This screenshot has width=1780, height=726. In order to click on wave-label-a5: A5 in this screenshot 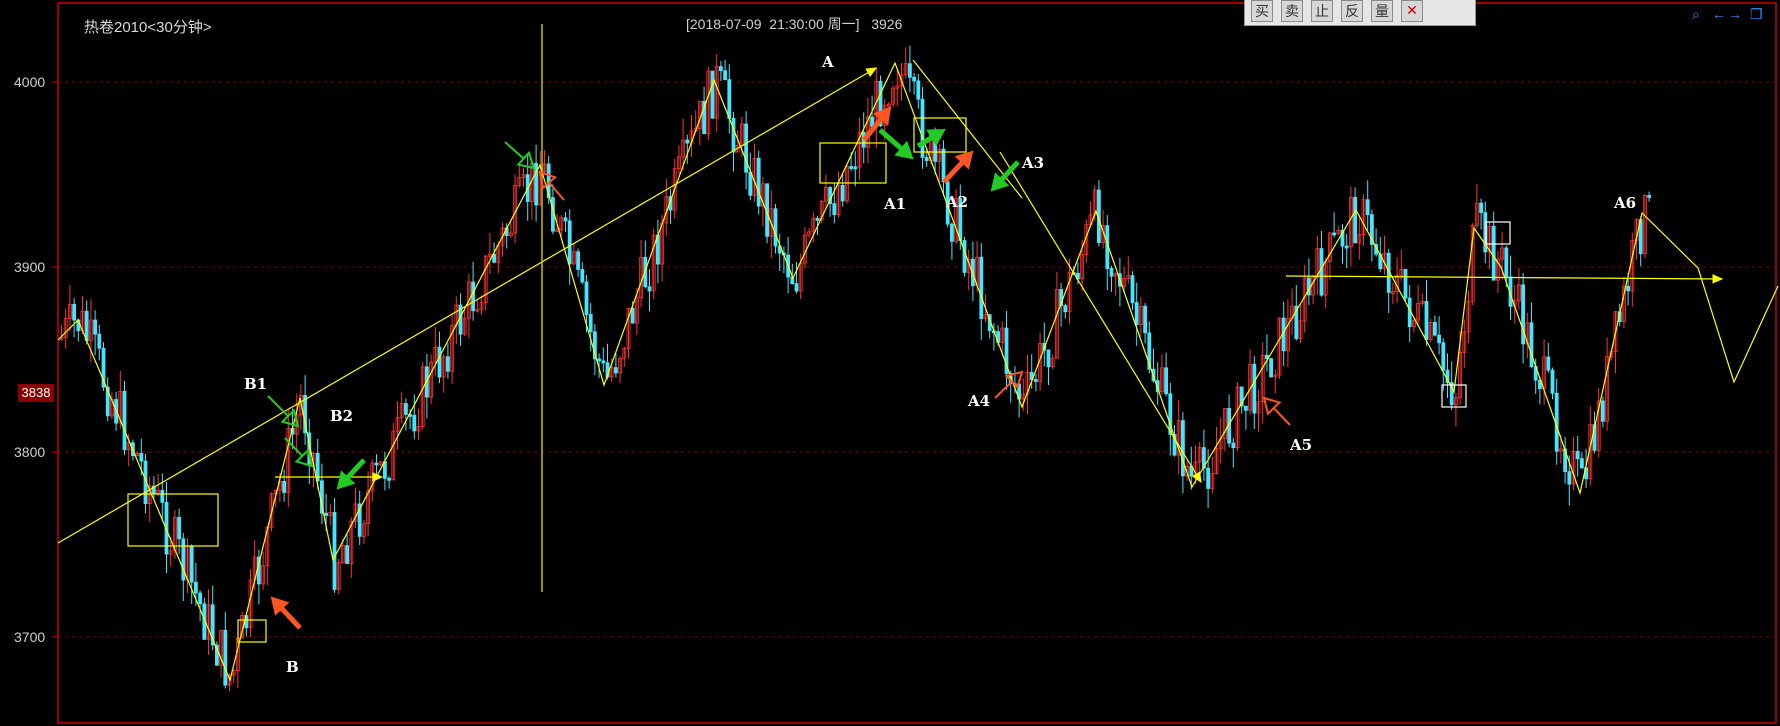, I will do `click(1300, 445)`.